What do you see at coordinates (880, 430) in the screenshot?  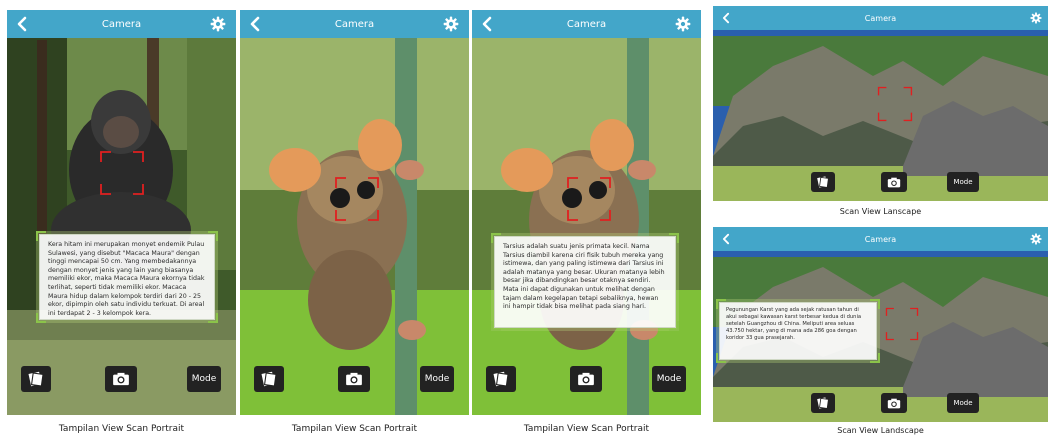 I see `caption-screen-5: Scan View Landscape` at bounding box center [880, 430].